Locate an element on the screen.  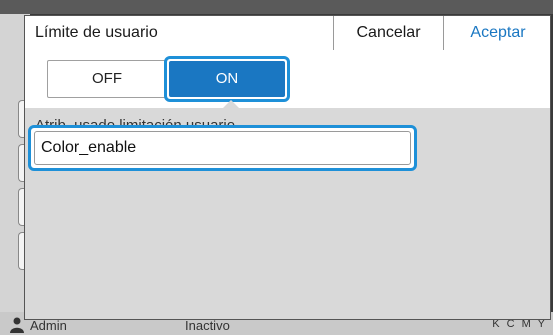
toggle-on-button: ON is located at coordinates (227, 79).